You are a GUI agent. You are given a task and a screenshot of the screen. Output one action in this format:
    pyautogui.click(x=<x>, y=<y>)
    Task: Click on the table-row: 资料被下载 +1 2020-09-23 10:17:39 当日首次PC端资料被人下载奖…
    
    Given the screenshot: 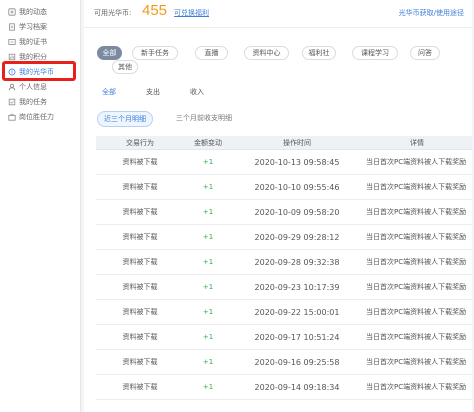 What is the action you would take?
    pyautogui.click(x=284, y=287)
    